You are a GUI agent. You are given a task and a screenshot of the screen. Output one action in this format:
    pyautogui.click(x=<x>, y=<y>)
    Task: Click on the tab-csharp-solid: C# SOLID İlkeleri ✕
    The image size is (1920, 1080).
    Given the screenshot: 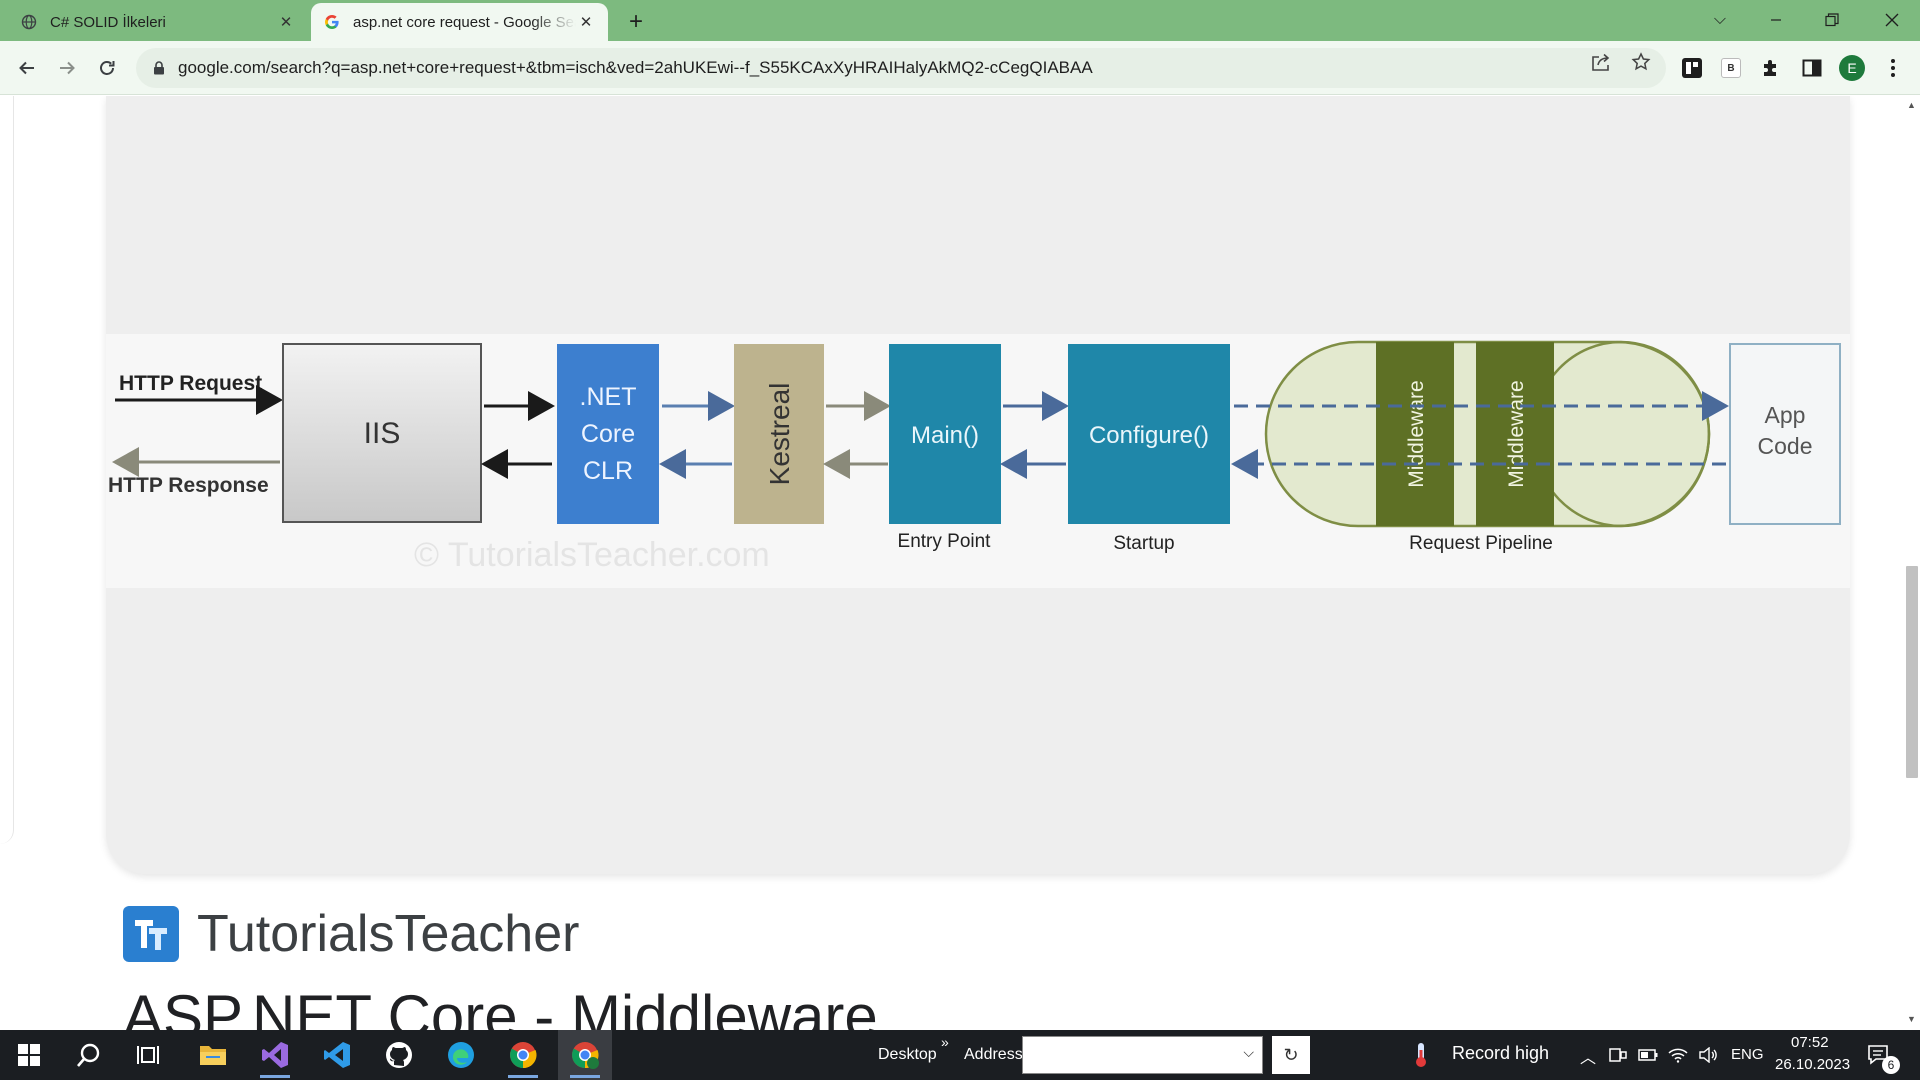 What is the action you would take?
    pyautogui.click(x=158, y=22)
    